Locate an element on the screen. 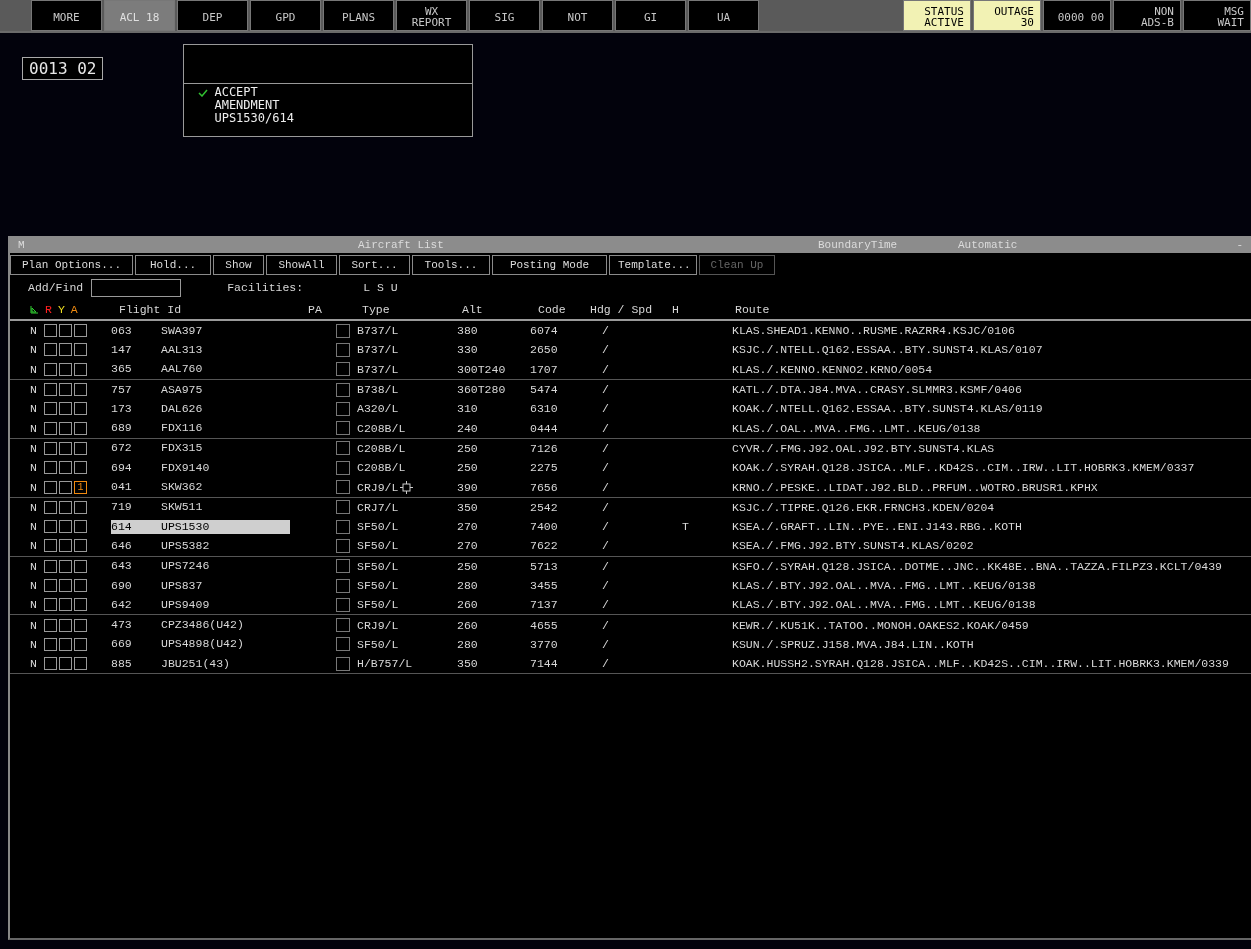 The width and height of the screenshot is (1251, 949). toolbar-button: Posting Mode is located at coordinates (549, 265).